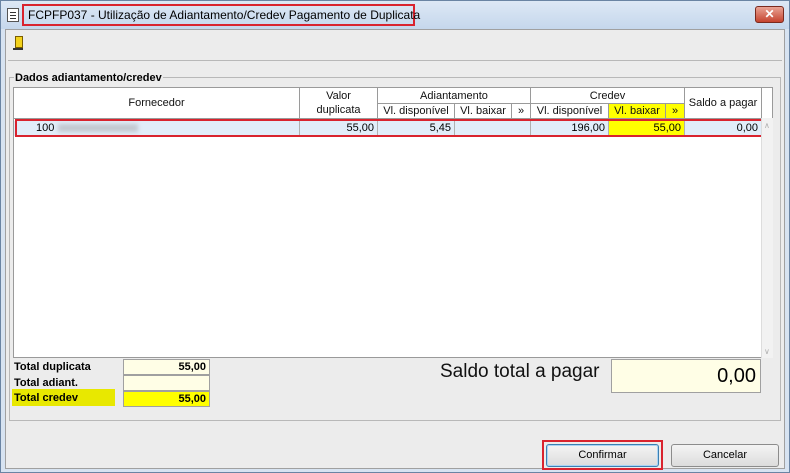  I want to click on total-credev-label: Total credev, so click(46, 398).